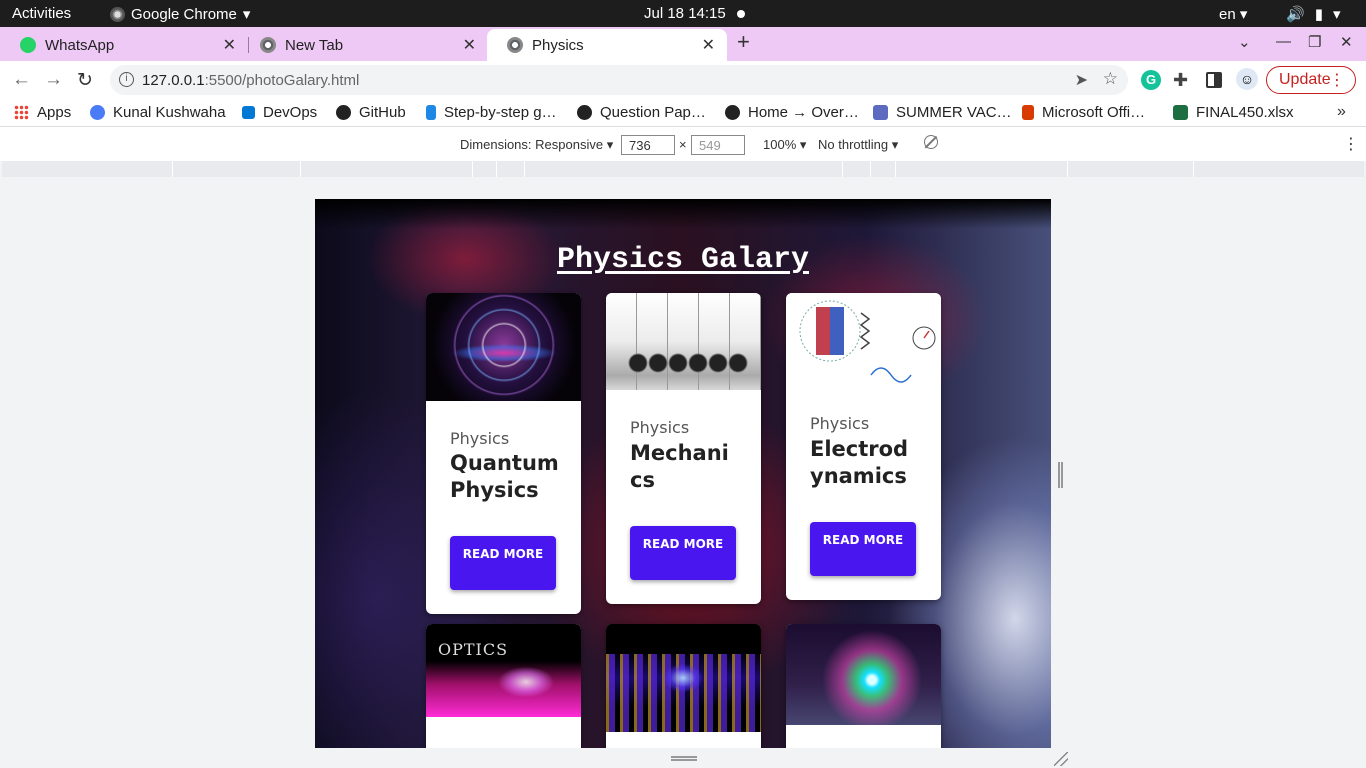 This screenshot has width=1366, height=768. What do you see at coordinates (784, 145) in the screenshot?
I see `zoom-dropdown: 100% ▾` at bounding box center [784, 145].